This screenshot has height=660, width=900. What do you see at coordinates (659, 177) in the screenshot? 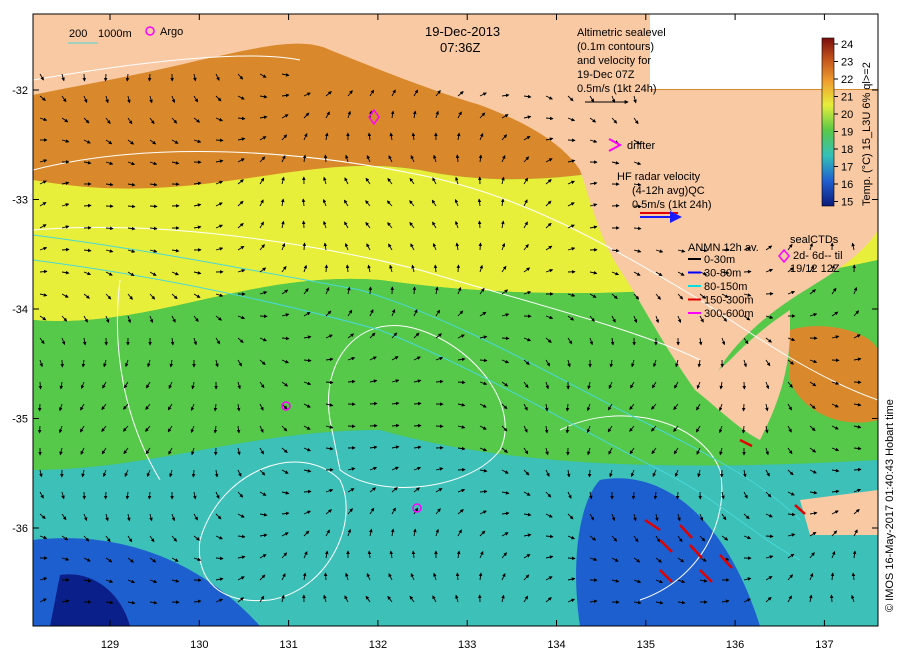
I see `hf-radar-line-1: HF radar velocity` at bounding box center [659, 177].